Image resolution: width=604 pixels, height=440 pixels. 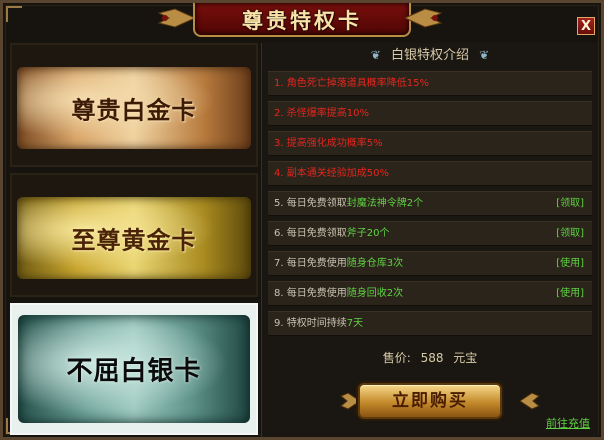 What do you see at coordinates (134, 371) in the screenshot?
I see `card-label: 不屈白银卡` at bounding box center [134, 371].